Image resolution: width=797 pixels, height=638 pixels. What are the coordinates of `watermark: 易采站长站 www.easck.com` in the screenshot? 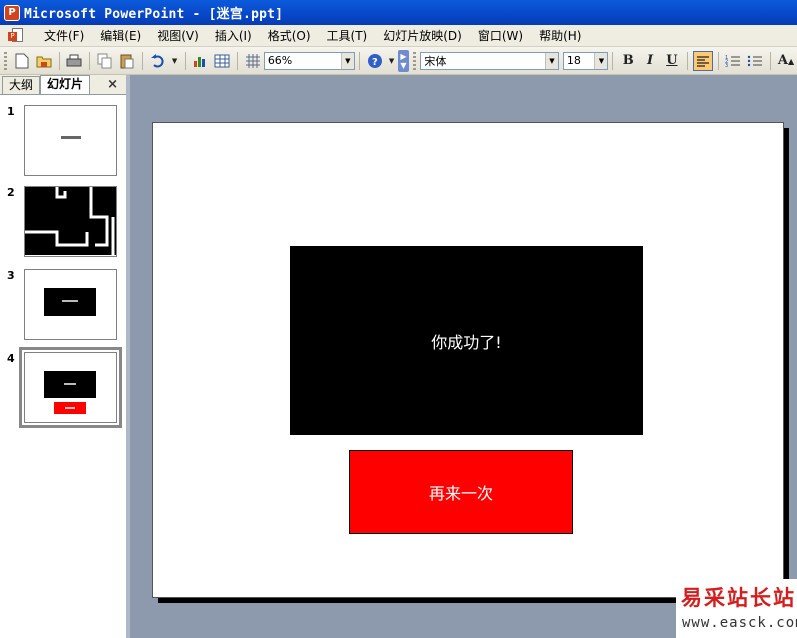 It's located at (736, 608).